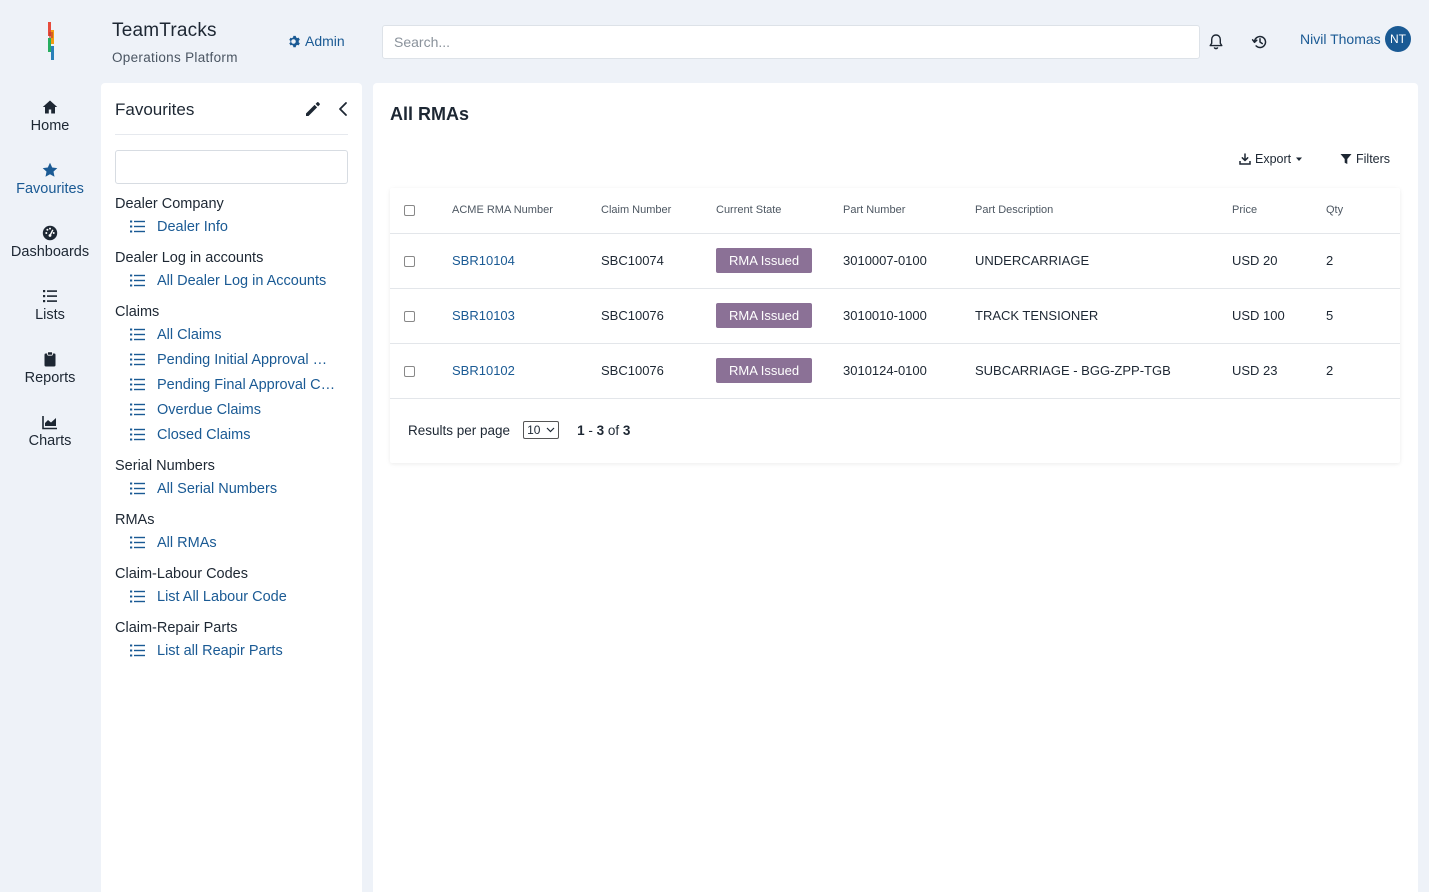 This screenshot has height=892, width=1429. Describe the element at coordinates (909, 316) in the screenshot. I see `part-number: 3010010-1000` at that location.